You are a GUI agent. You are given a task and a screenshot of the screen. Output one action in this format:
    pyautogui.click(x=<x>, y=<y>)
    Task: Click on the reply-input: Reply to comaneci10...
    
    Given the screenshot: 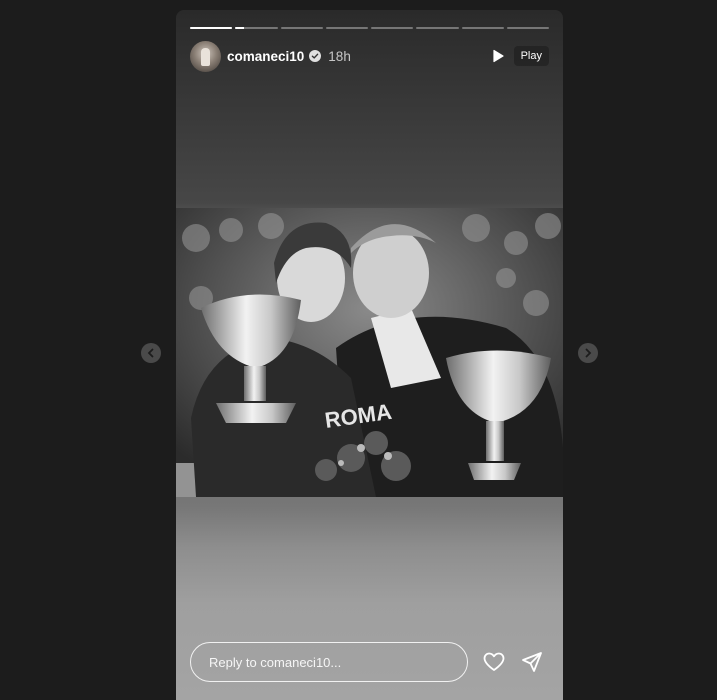 What is the action you would take?
    pyautogui.click(x=329, y=662)
    